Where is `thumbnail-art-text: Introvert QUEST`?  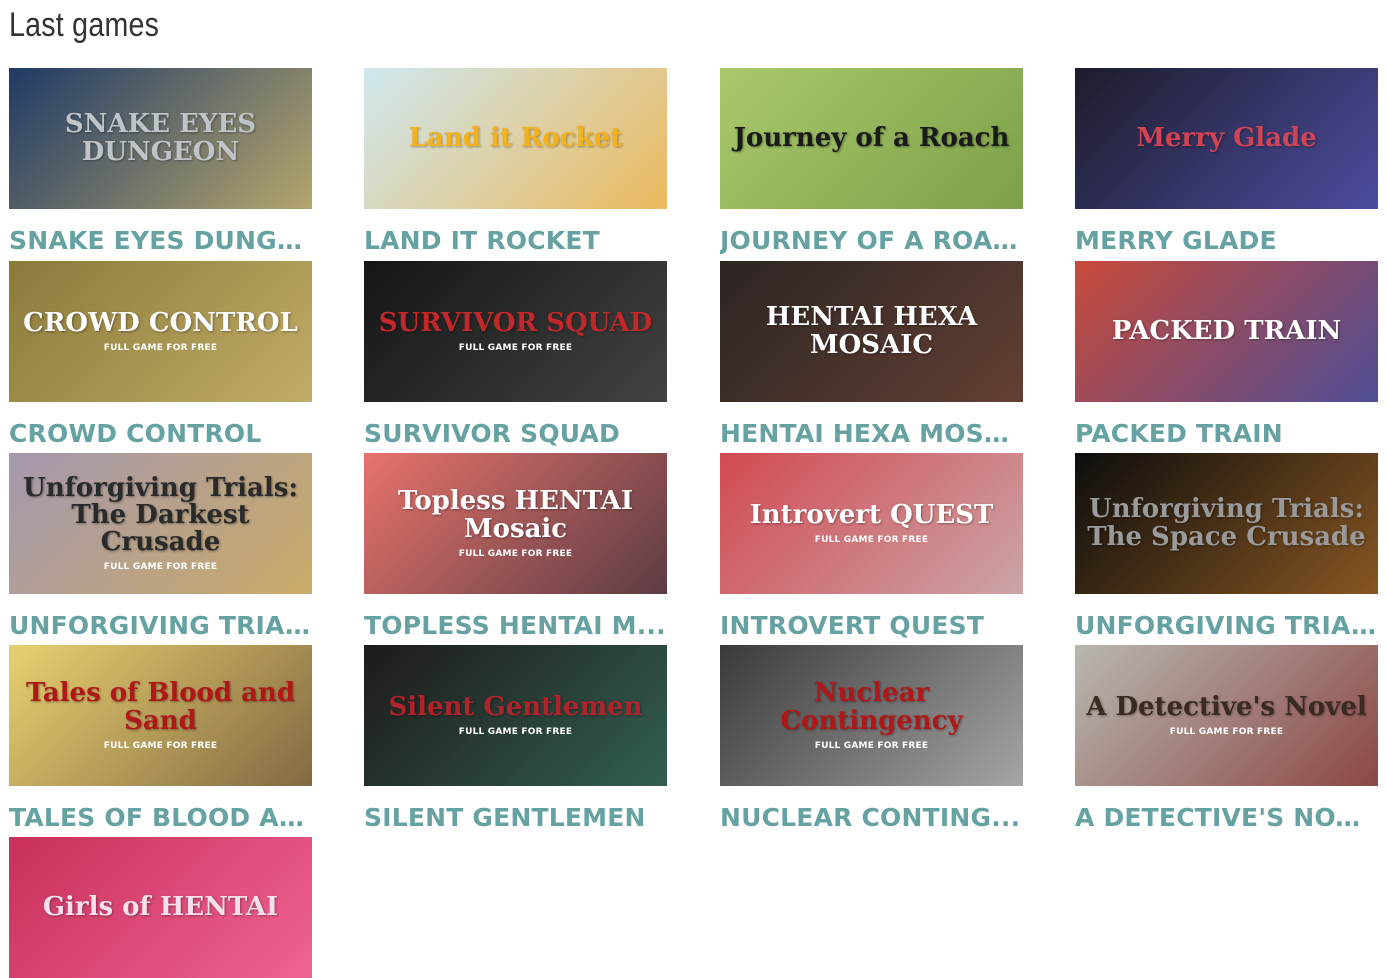
thumbnail-art-text: Introvert QUEST is located at coordinates (871, 514).